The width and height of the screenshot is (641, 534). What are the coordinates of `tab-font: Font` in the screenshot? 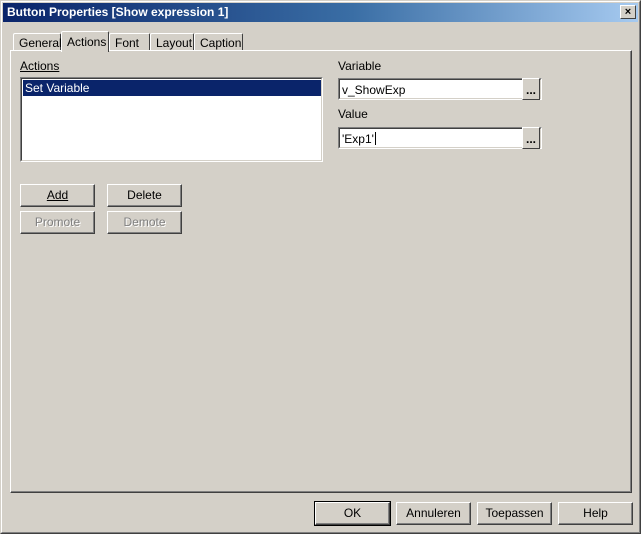 It's located at (129, 42).